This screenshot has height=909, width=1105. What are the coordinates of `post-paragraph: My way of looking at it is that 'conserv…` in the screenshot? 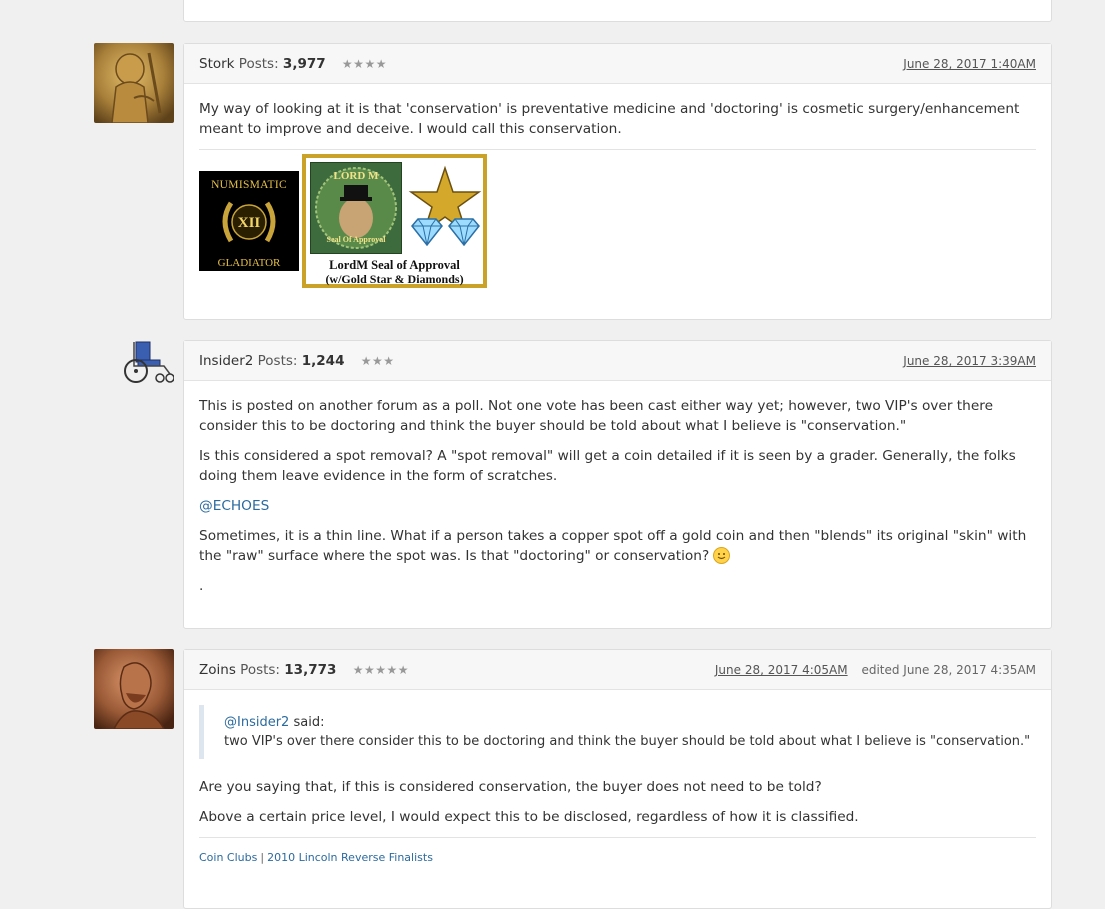 It's located at (609, 119).